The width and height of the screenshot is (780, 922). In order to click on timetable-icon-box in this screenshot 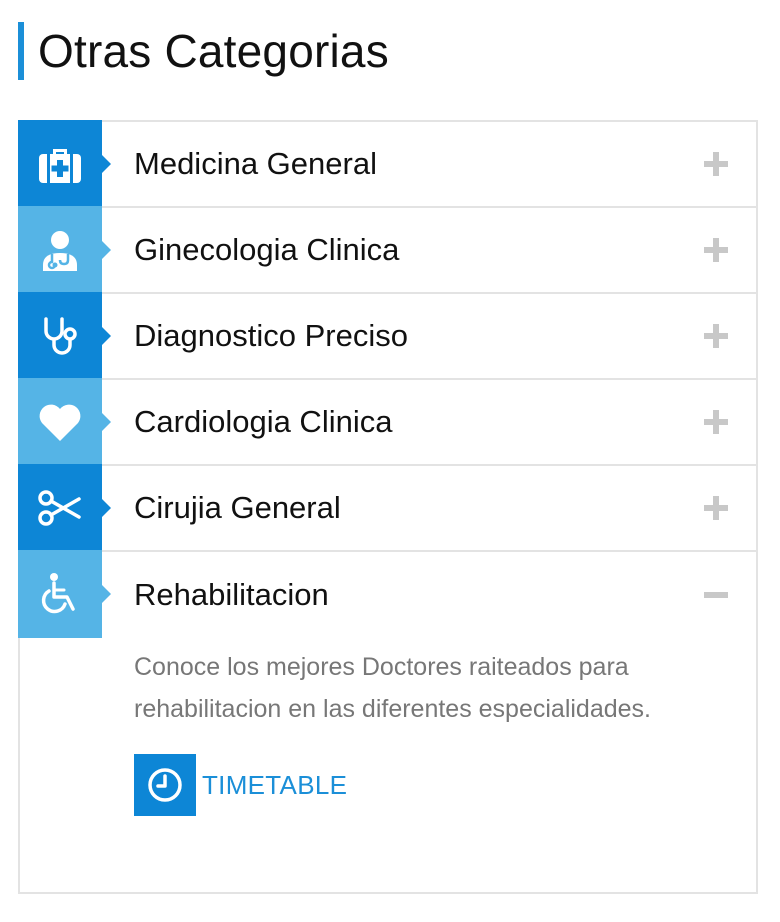, I will do `click(165, 785)`.